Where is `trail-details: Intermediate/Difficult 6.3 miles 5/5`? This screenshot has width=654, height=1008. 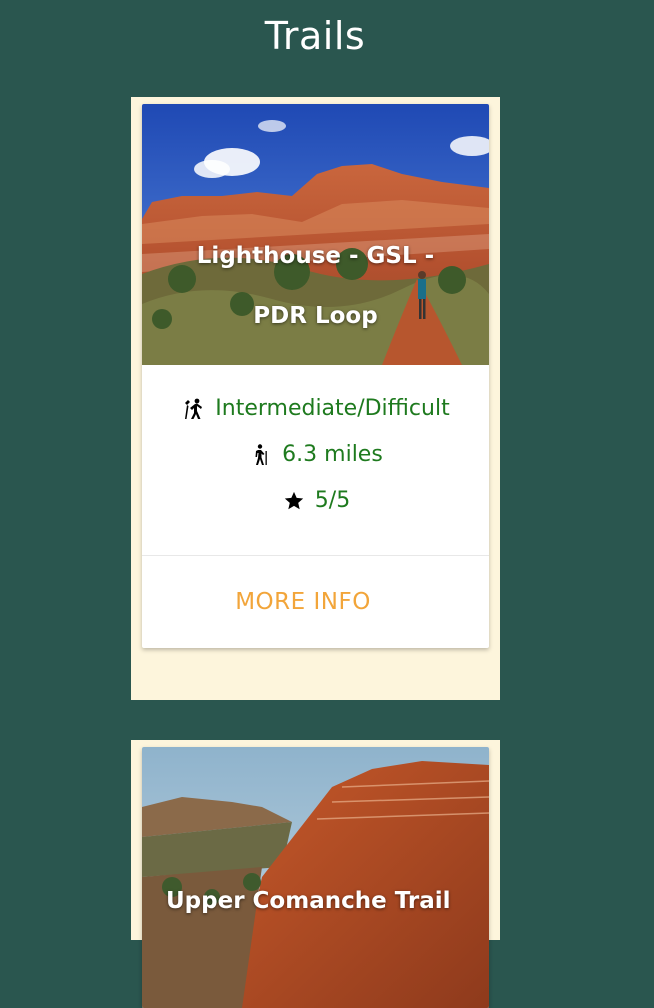 trail-details: Intermediate/Difficult 6.3 miles 5/5 is located at coordinates (315, 460).